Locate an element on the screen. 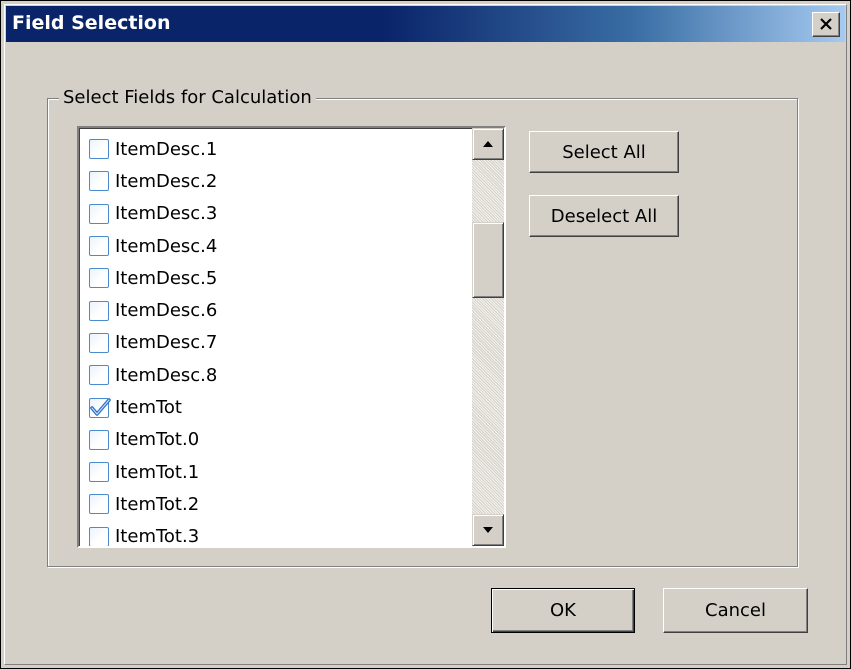  field-label: ItemTot.2 is located at coordinates (157, 504).